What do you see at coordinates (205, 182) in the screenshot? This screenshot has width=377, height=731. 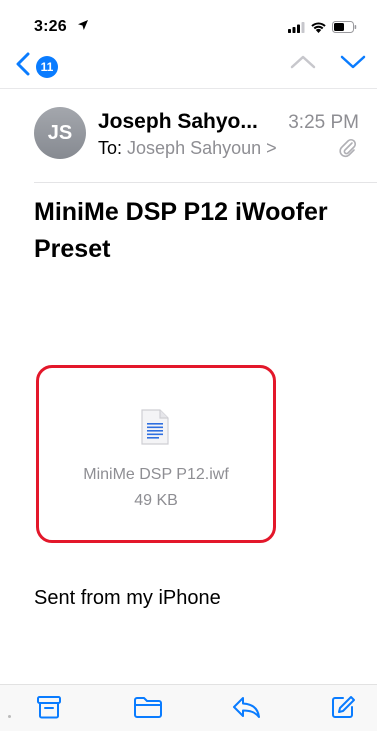 I see `header-divider` at bounding box center [205, 182].